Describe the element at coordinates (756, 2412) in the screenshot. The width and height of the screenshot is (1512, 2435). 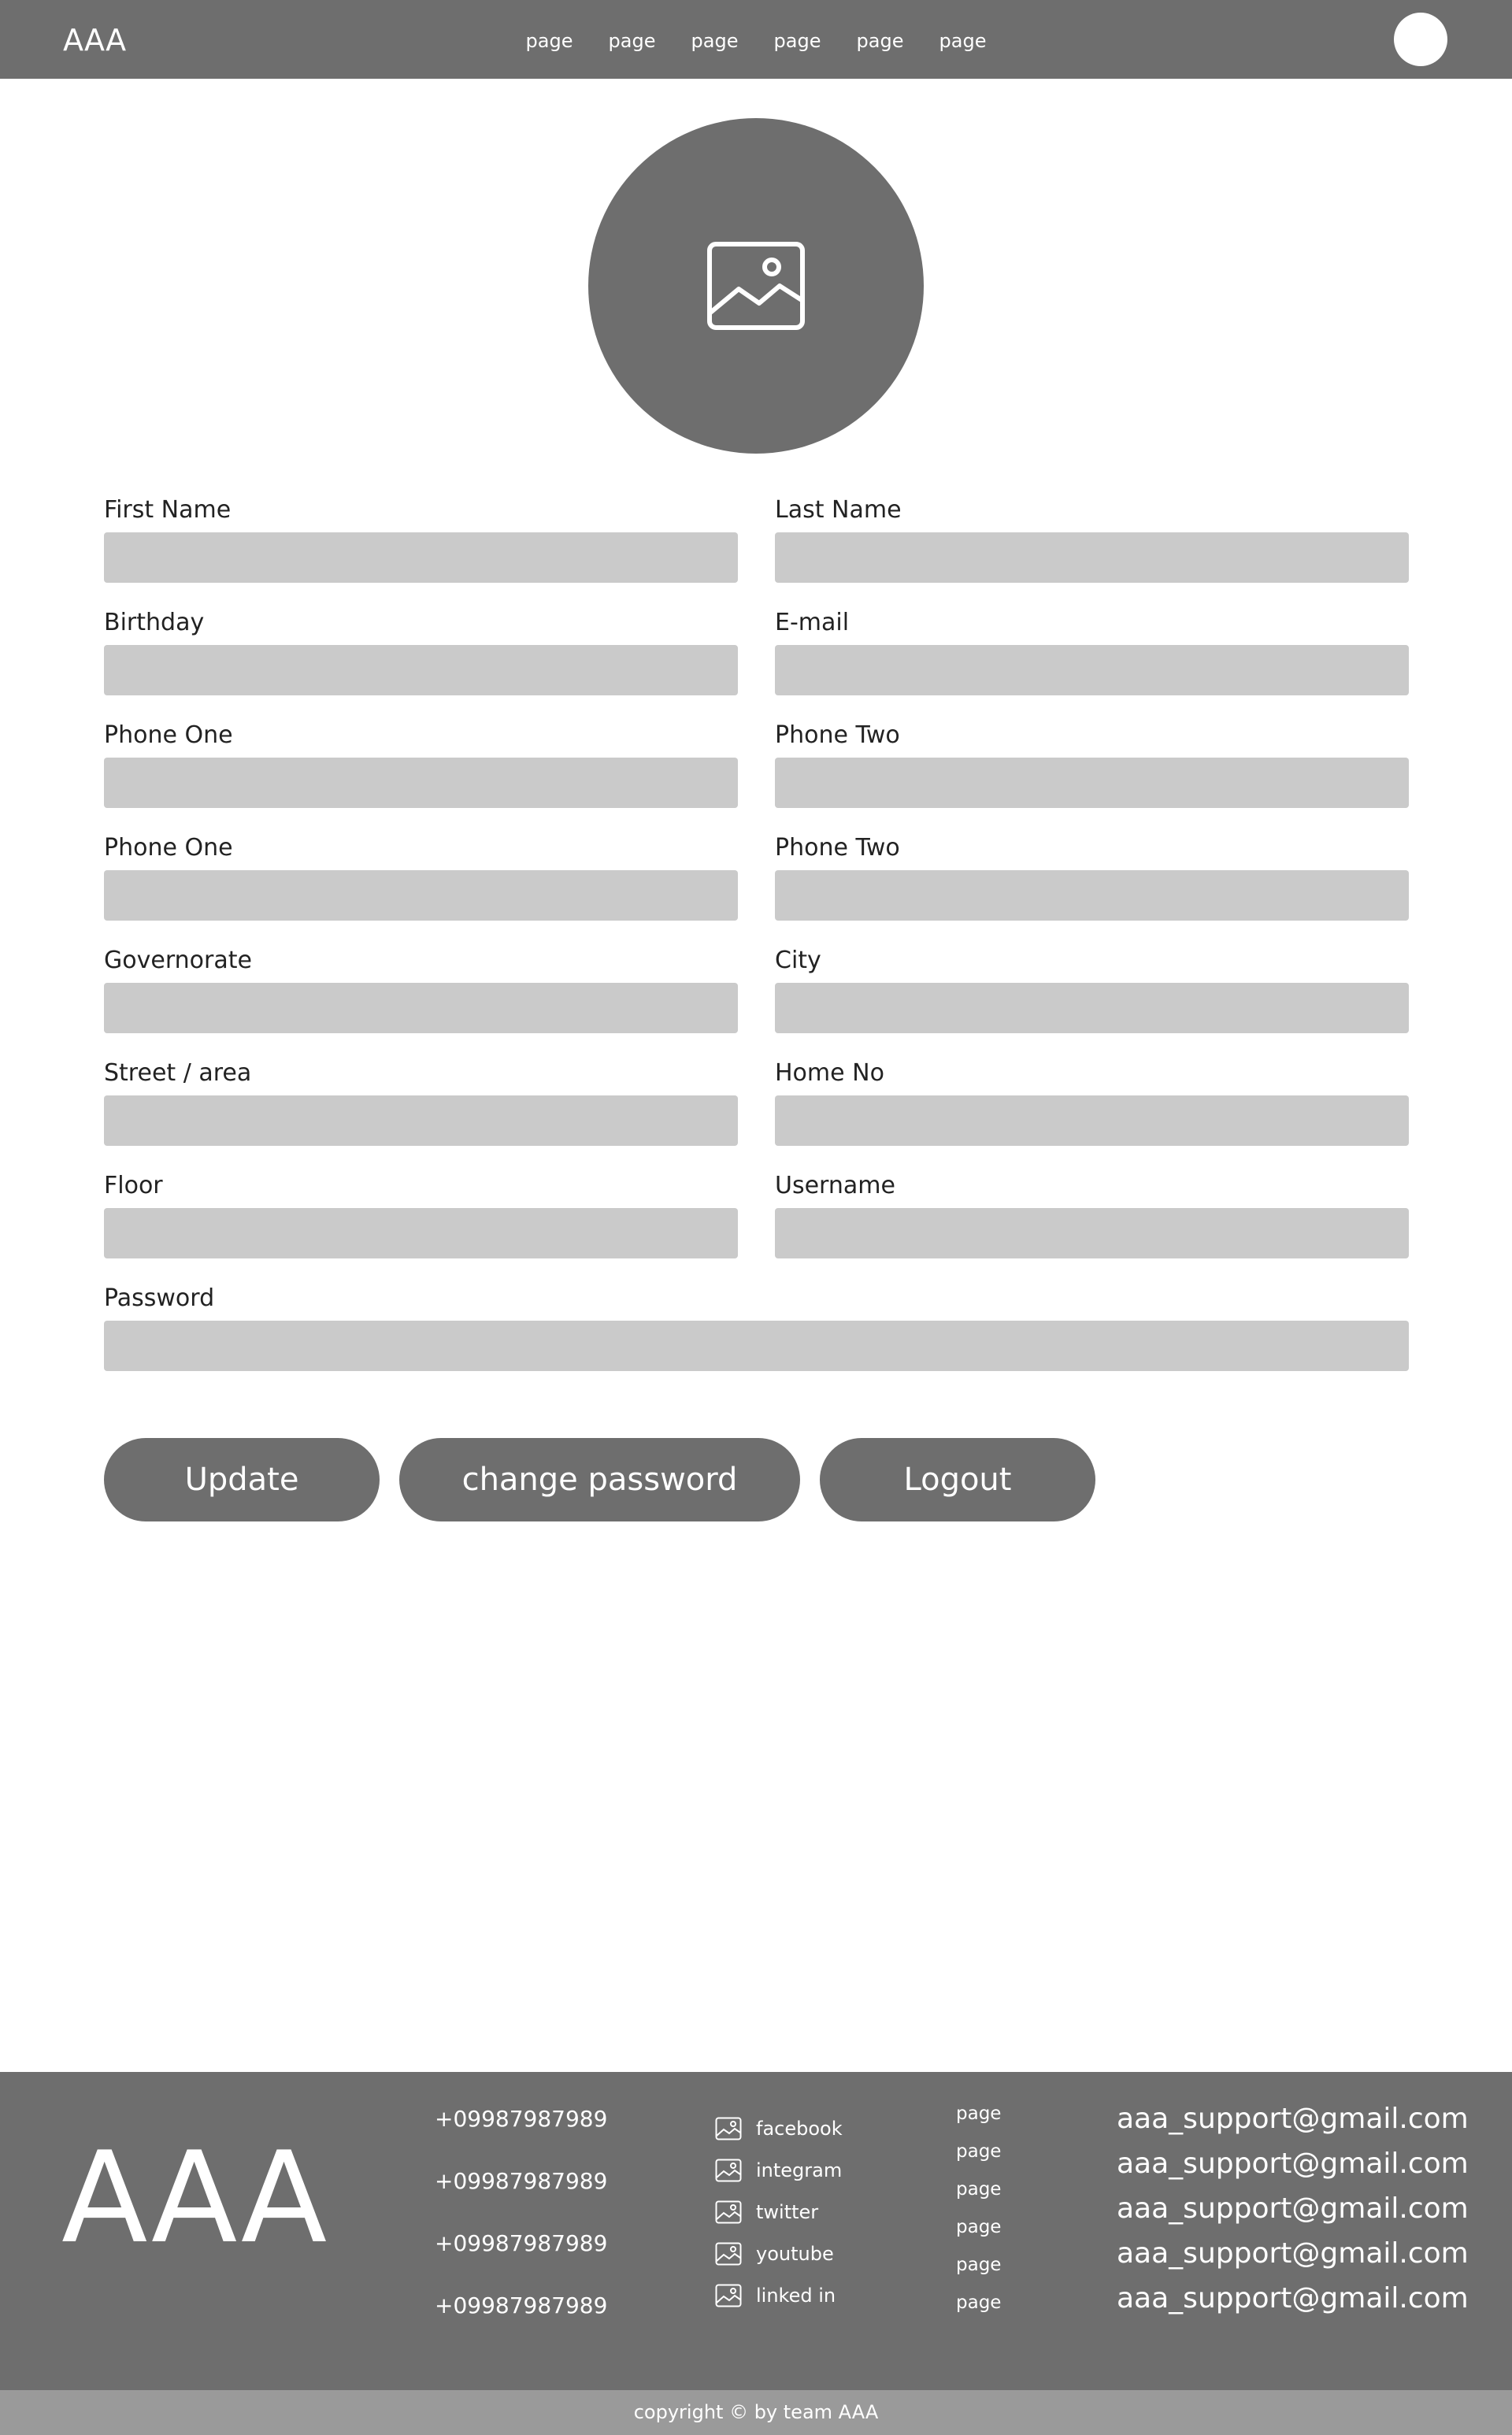
I see `copyright-bar: copyright © by team AAA` at that location.